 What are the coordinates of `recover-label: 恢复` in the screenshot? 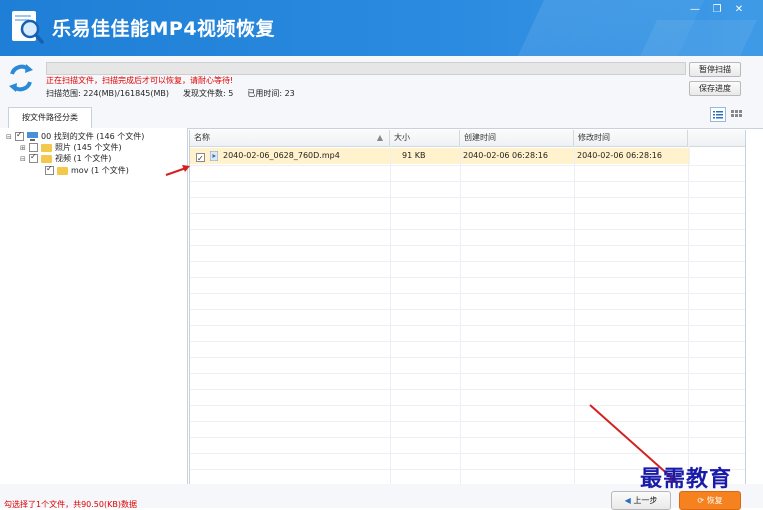 It's located at (714, 500).